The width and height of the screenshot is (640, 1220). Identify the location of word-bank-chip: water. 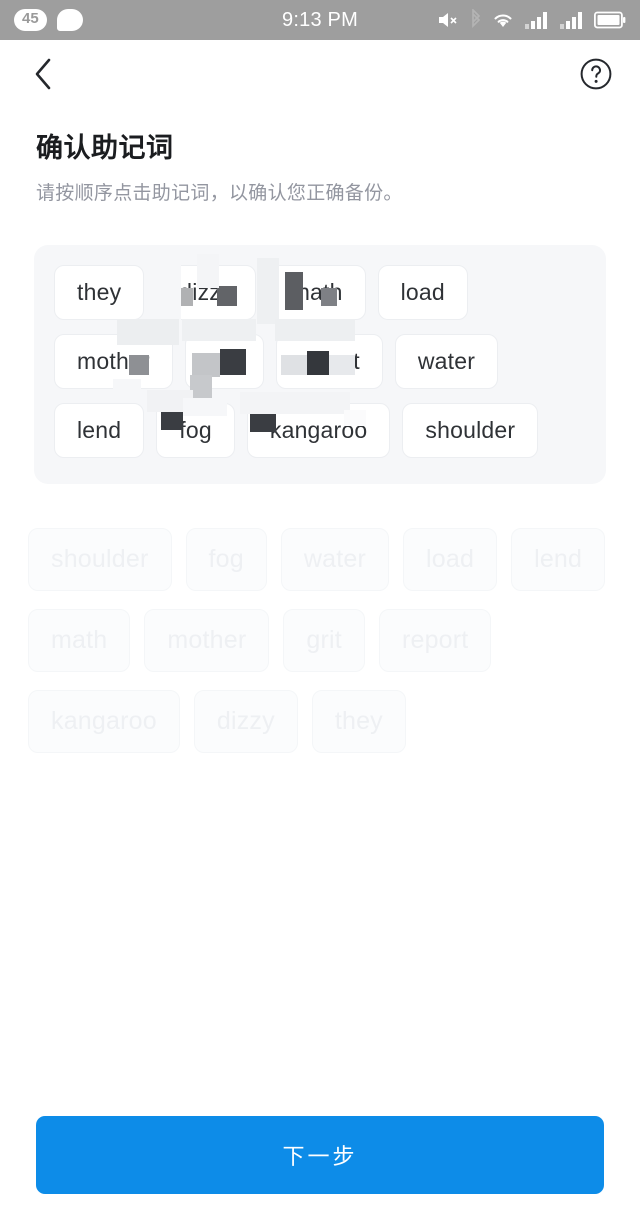
(334, 559).